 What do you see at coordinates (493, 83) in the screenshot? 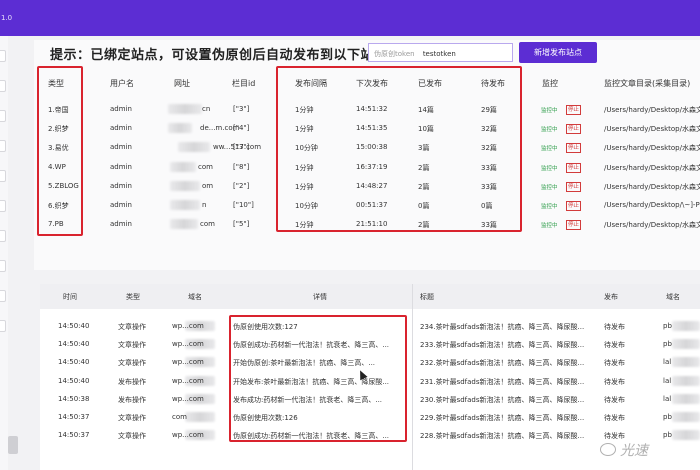
I see `column-header: 待发布` at bounding box center [493, 83].